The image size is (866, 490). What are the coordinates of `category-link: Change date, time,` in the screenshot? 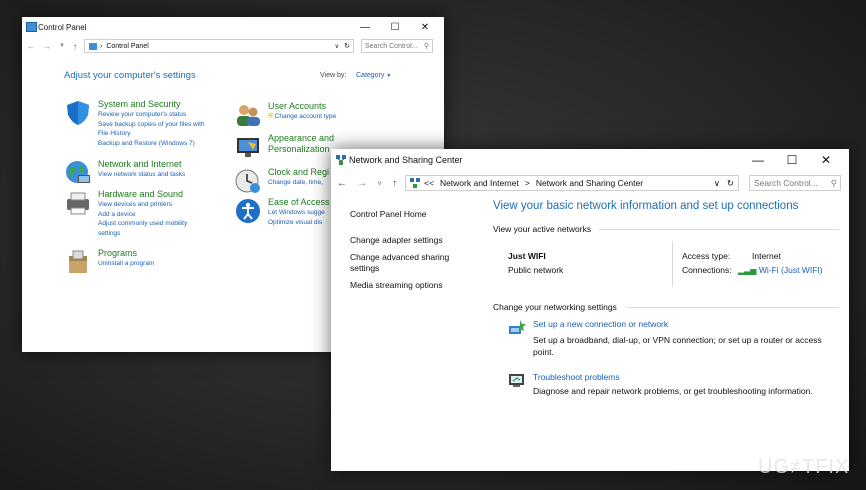 It's located at (298, 183).